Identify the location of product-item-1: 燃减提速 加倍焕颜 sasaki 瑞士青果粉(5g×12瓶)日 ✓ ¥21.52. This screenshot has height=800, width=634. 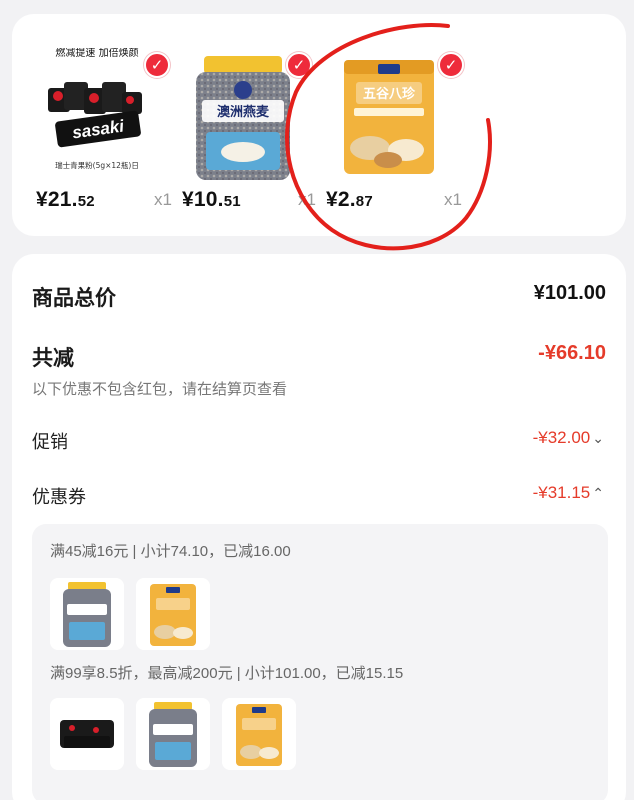
(111, 125).